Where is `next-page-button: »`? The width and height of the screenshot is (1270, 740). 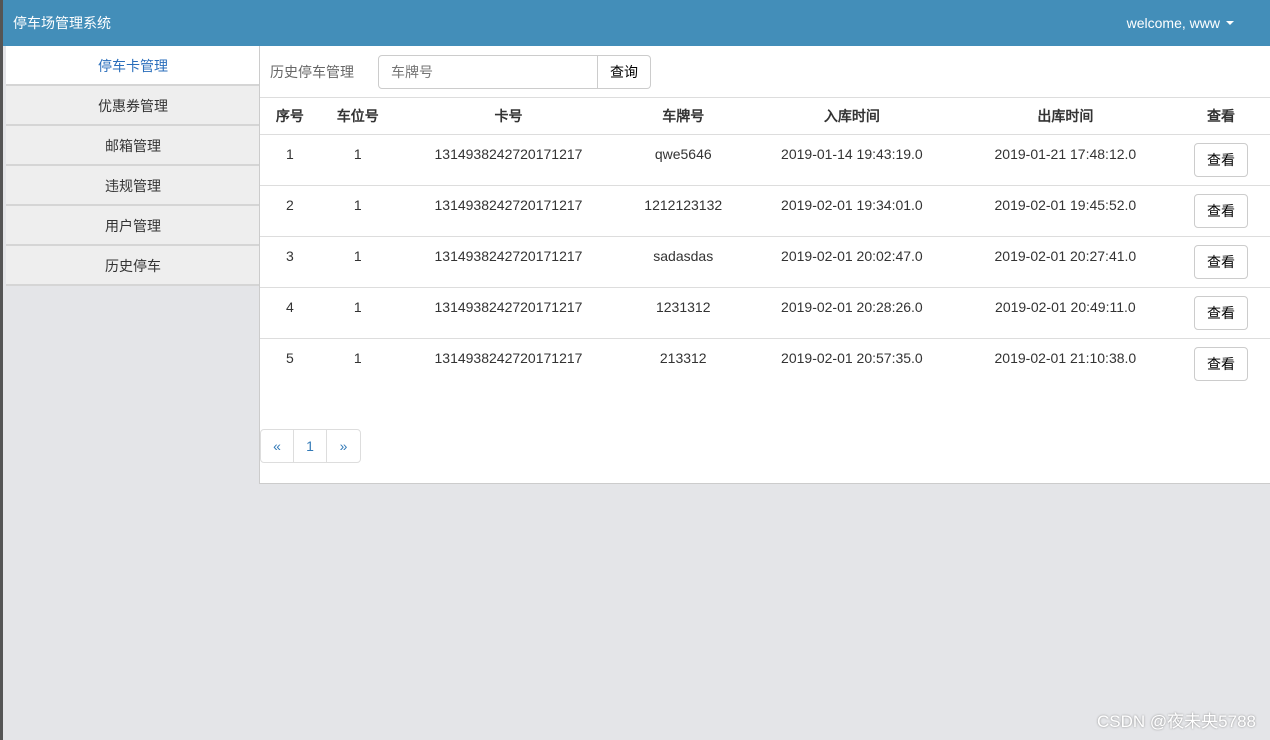 next-page-button: » is located at coordinates (343, 446).